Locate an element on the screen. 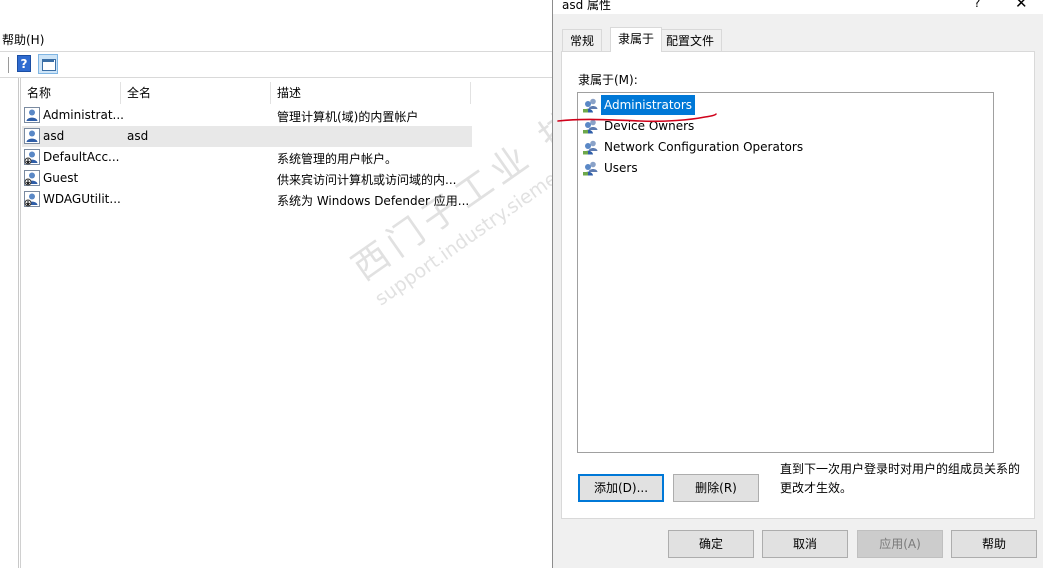 The image size is (1043, 568). tab-profile: 配置文件 is located at coordinates (690, 40).